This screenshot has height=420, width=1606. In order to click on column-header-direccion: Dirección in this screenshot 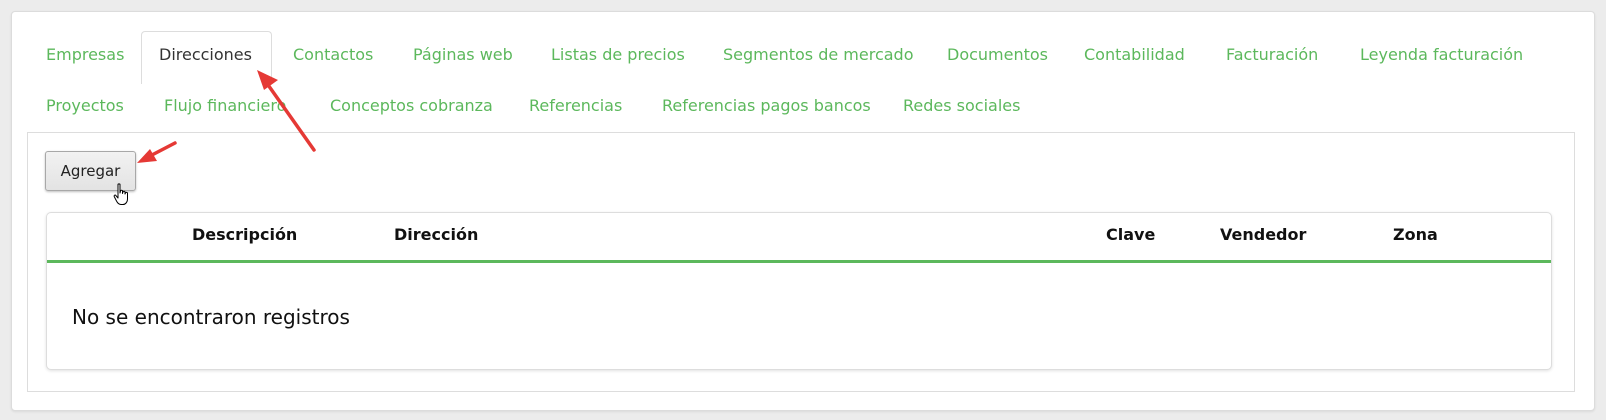, I will do `click(436, 235)`.